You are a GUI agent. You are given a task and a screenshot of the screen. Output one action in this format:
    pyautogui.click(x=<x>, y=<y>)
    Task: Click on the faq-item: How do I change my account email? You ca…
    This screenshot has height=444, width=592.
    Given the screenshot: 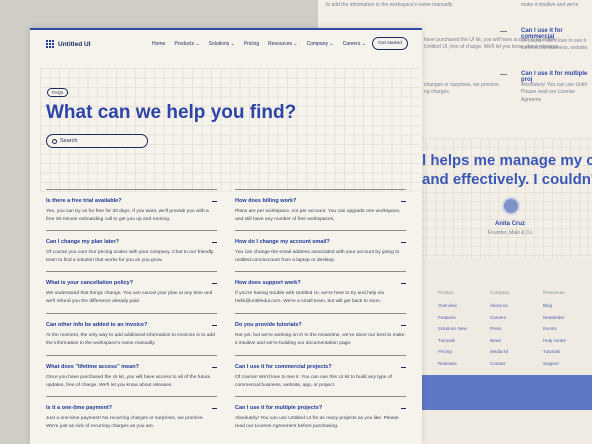 What is the action you would take?
    pyautogui.click(x=320, y=247)
    